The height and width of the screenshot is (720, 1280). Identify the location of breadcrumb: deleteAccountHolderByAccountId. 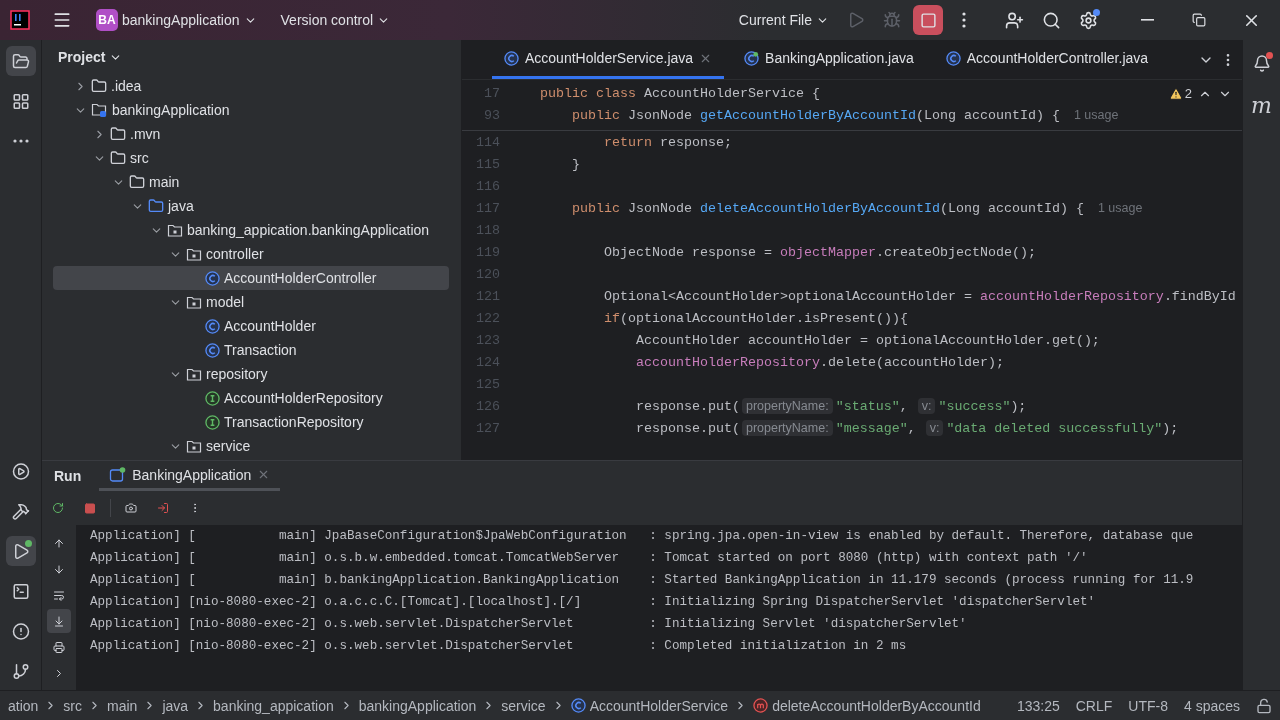
(867, 705).